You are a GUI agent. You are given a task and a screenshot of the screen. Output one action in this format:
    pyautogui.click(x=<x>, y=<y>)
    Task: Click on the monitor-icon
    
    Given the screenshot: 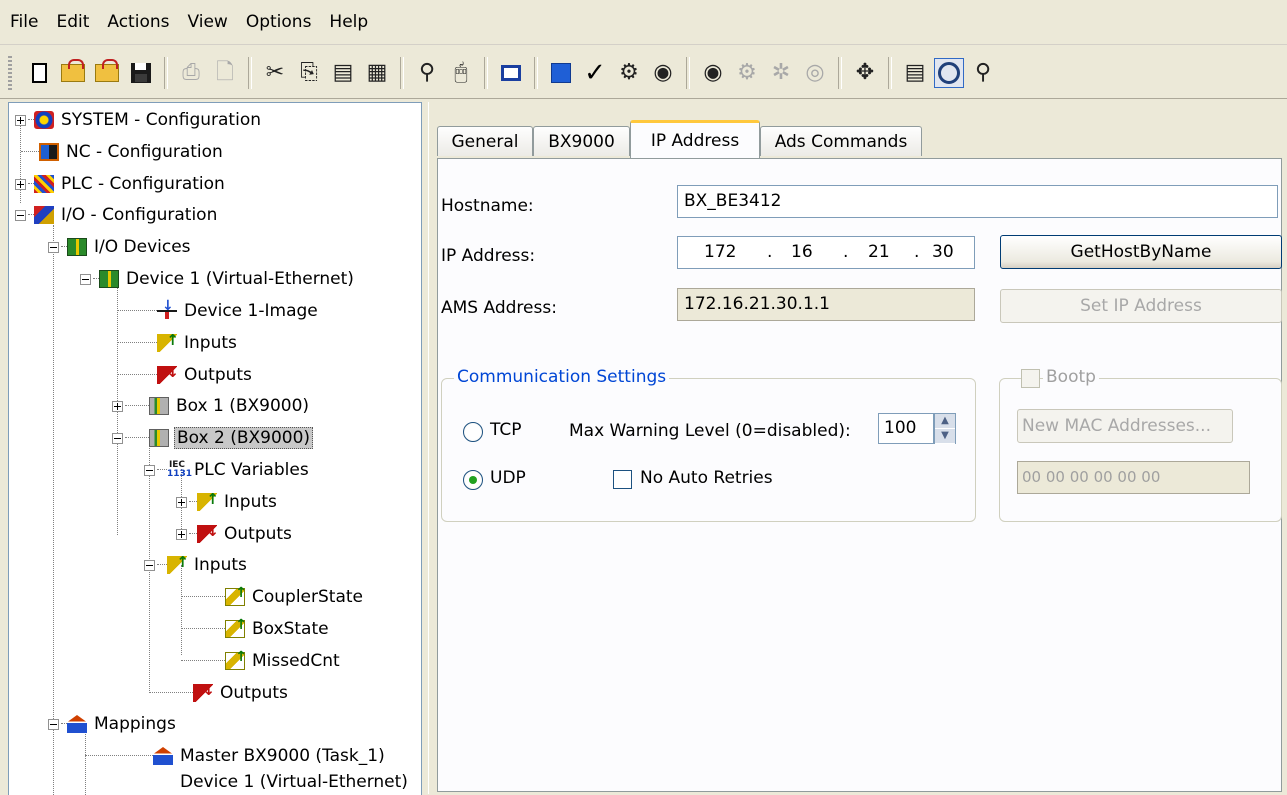 What is the action you would take?
    pyautogui.click(x=511, y=73)
    